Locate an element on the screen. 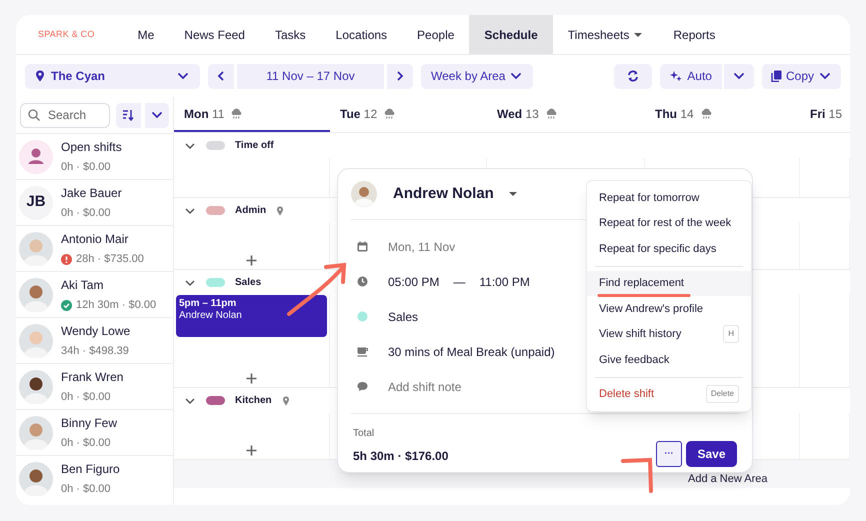 The width and height of the screenshot is (866, 521). day-tab: Fri 15 is located at coordinates (825, 114).